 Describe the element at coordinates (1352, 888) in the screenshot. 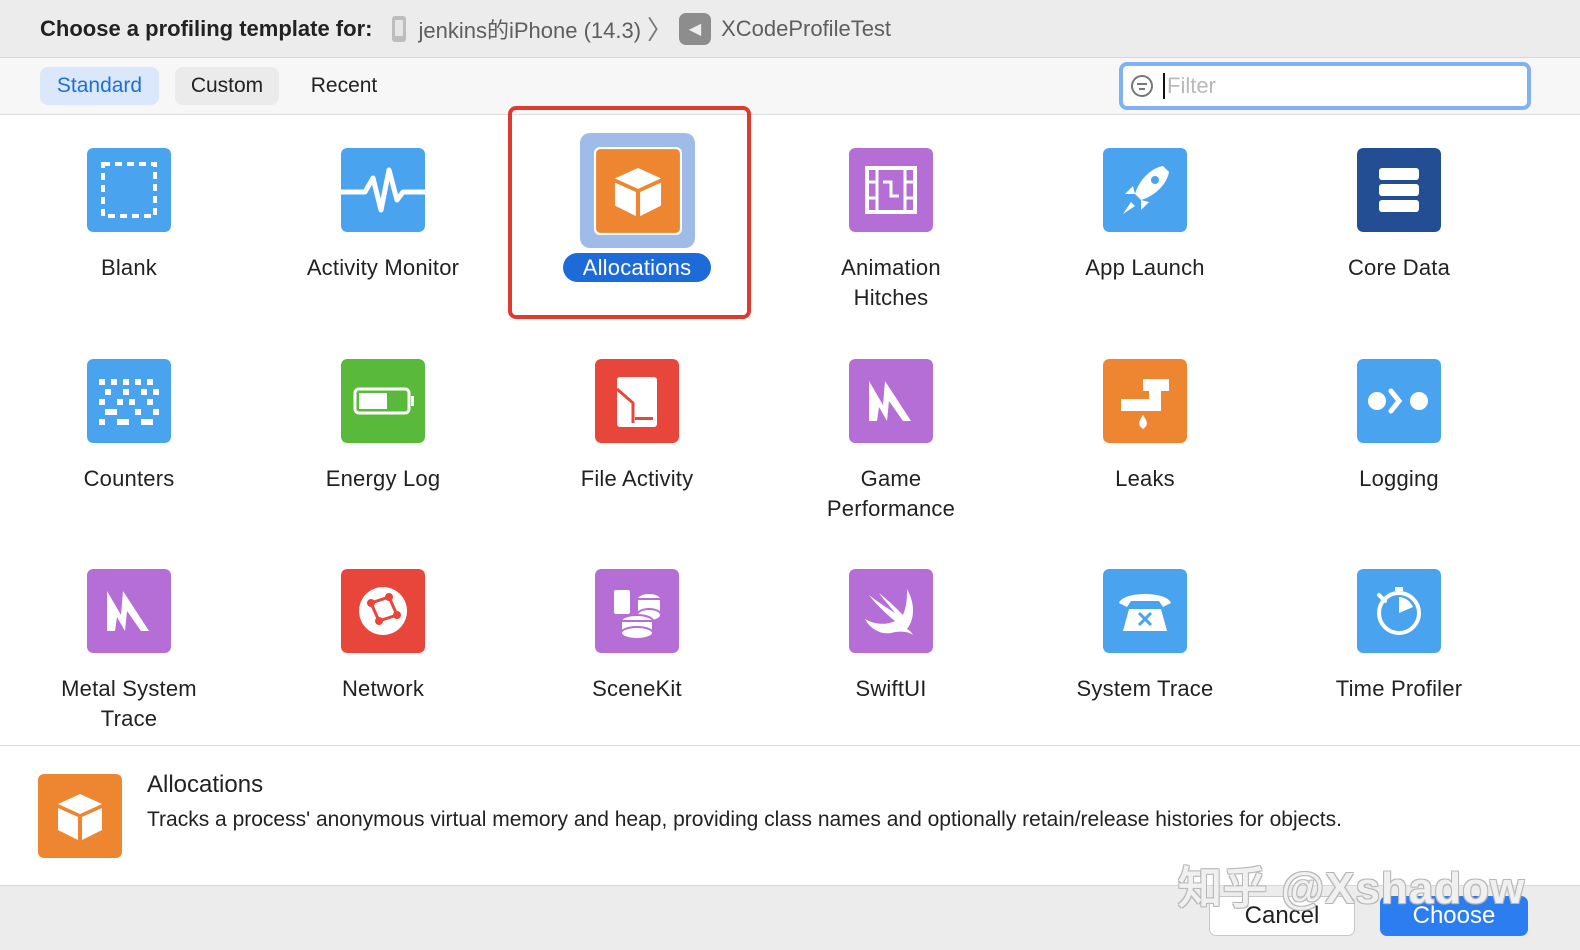

I see `watermark: 知乎 @Xshadow` at that location.